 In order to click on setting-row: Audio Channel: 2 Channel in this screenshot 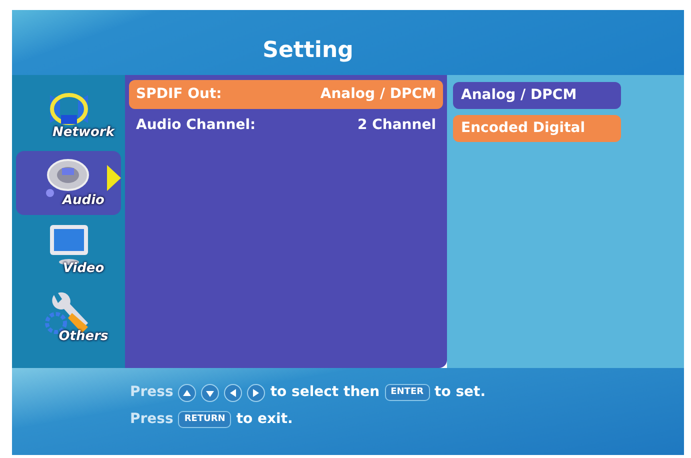, I will do `click(286, 125)`.